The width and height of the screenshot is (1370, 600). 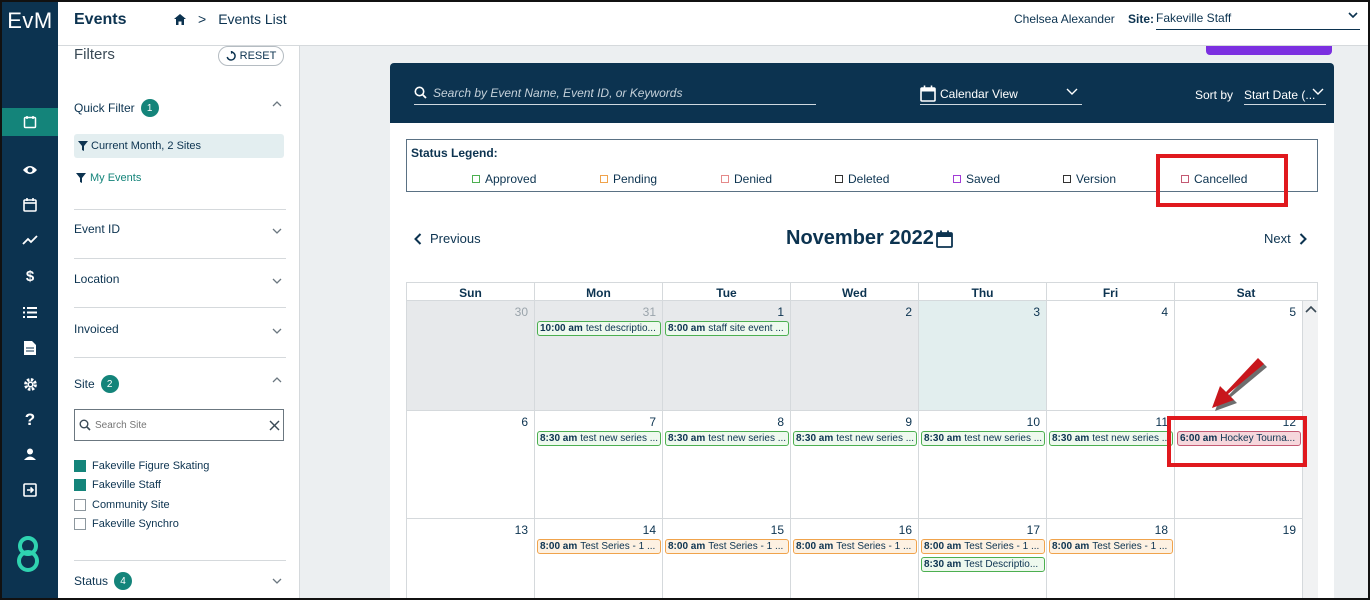 I want to click on site-search-field, so click(x=179, y=425).